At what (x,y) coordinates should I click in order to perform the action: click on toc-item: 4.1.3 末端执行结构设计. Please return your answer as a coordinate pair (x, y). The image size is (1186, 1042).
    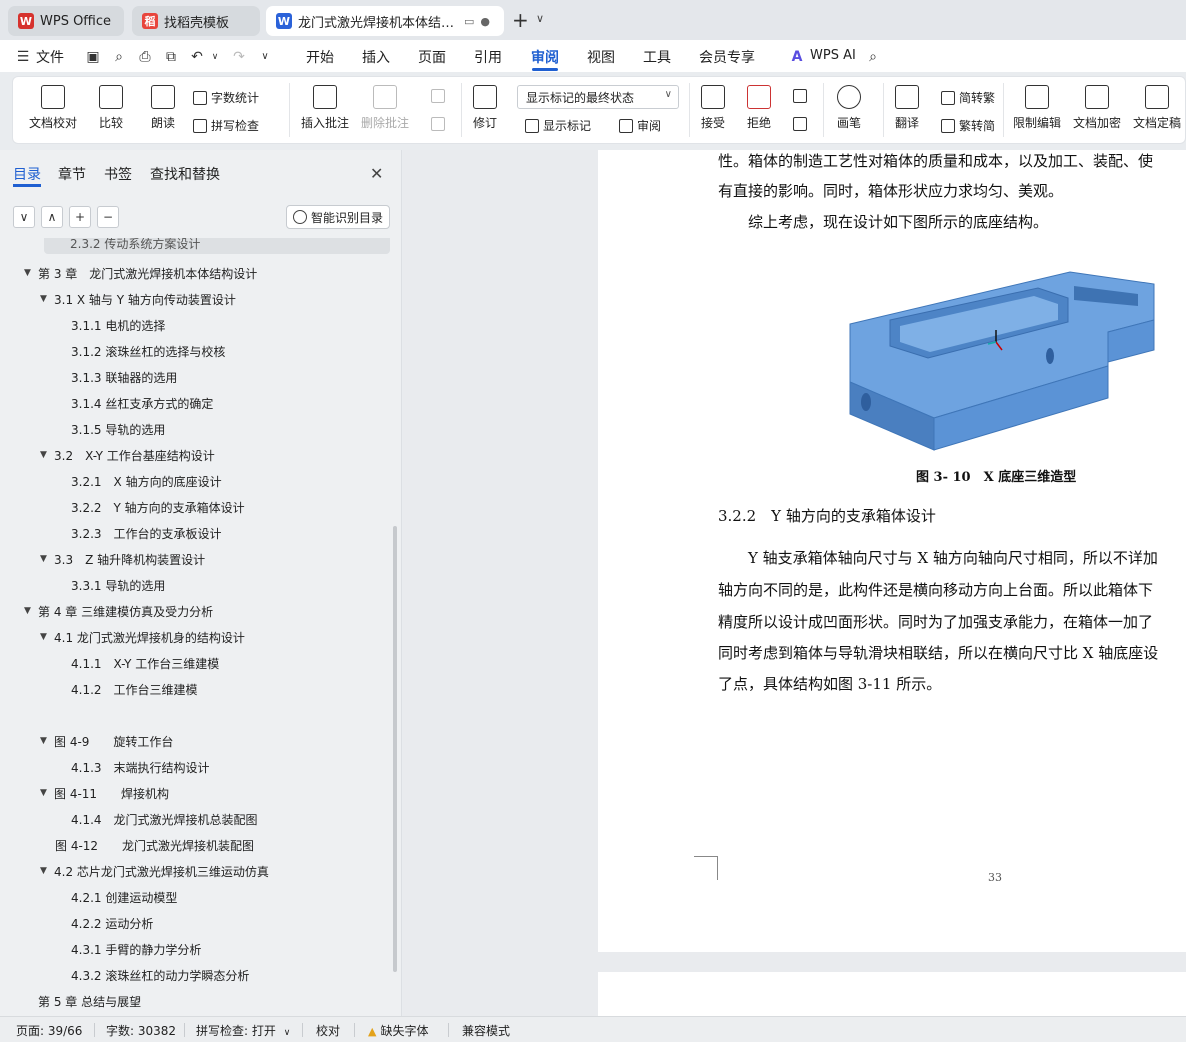
    Looking at the image, I should click on (140, 767).